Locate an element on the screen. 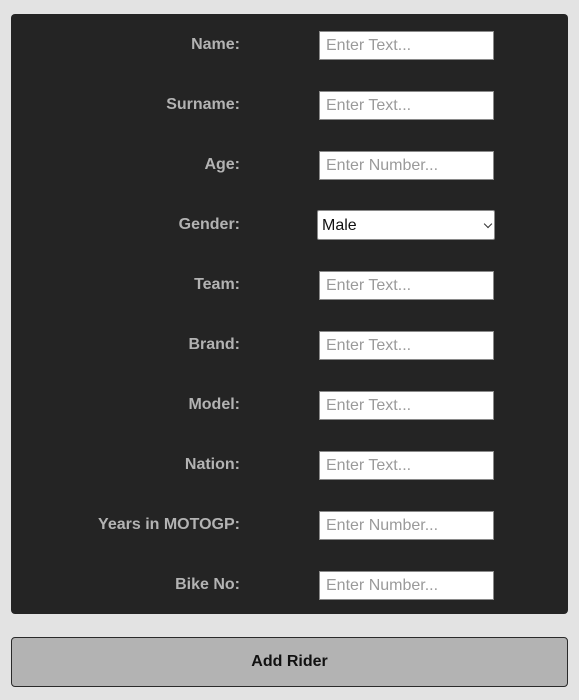 The image size is (579, 700). form-row-years: Years in MOTOGP: is located at coordinates (289, 525).